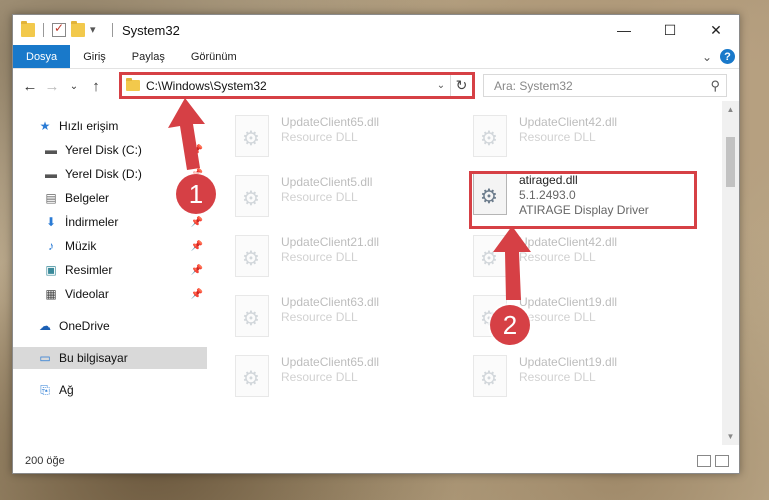 The height and width of the screenshot is (500, 769). What do you see at coordinates (583, 200) in the screenshot?
I see `file-highlight` at bounding box center [583, 200].